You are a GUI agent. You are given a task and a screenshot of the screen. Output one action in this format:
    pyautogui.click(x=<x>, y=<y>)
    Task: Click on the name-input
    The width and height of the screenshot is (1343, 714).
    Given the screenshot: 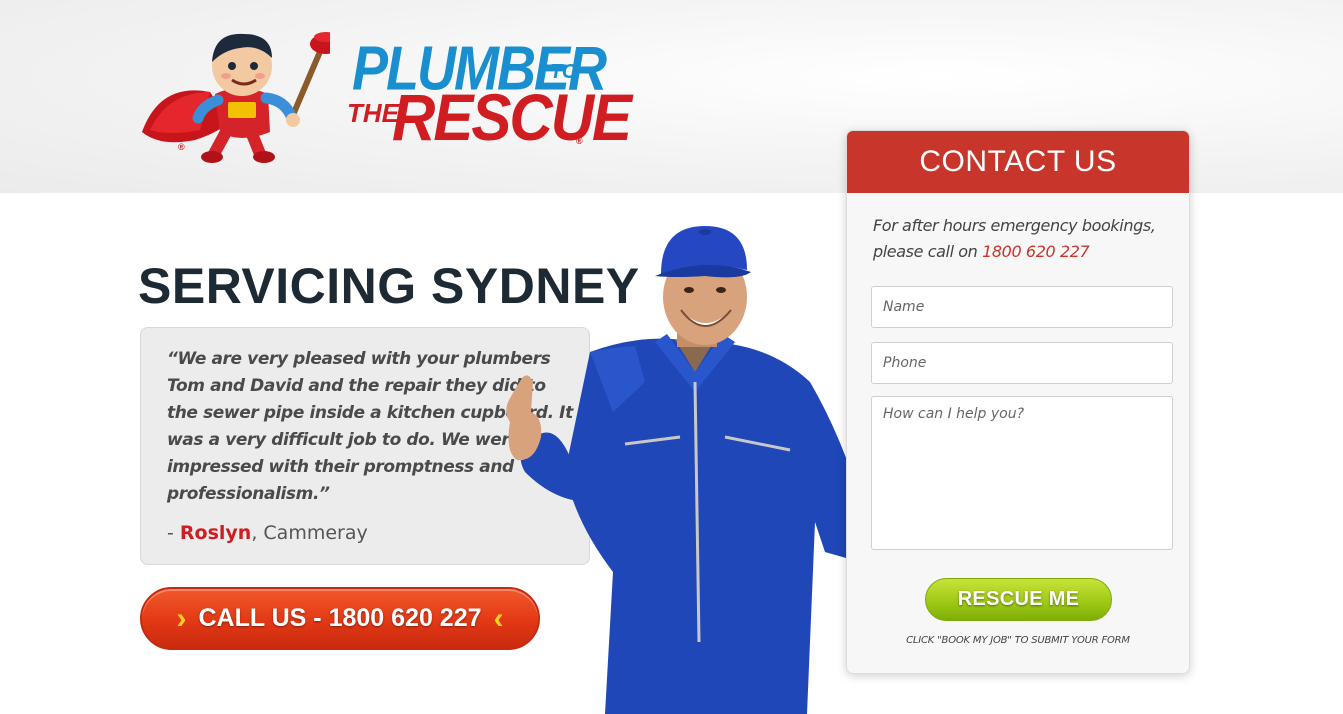 What is the action you would take?
    pyautogui.click(x=1022, y=307)
    